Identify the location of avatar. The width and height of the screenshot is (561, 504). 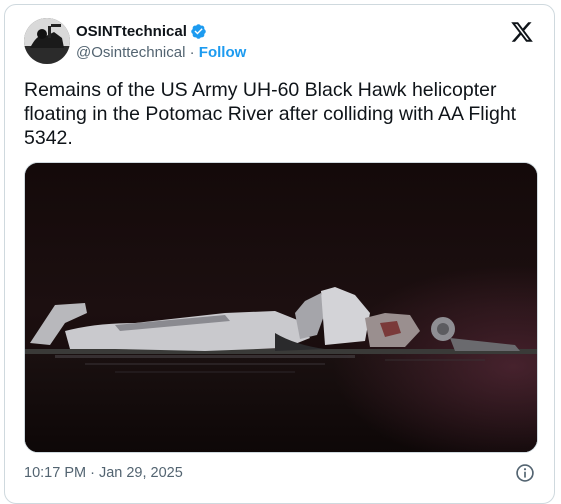
(47, 41).